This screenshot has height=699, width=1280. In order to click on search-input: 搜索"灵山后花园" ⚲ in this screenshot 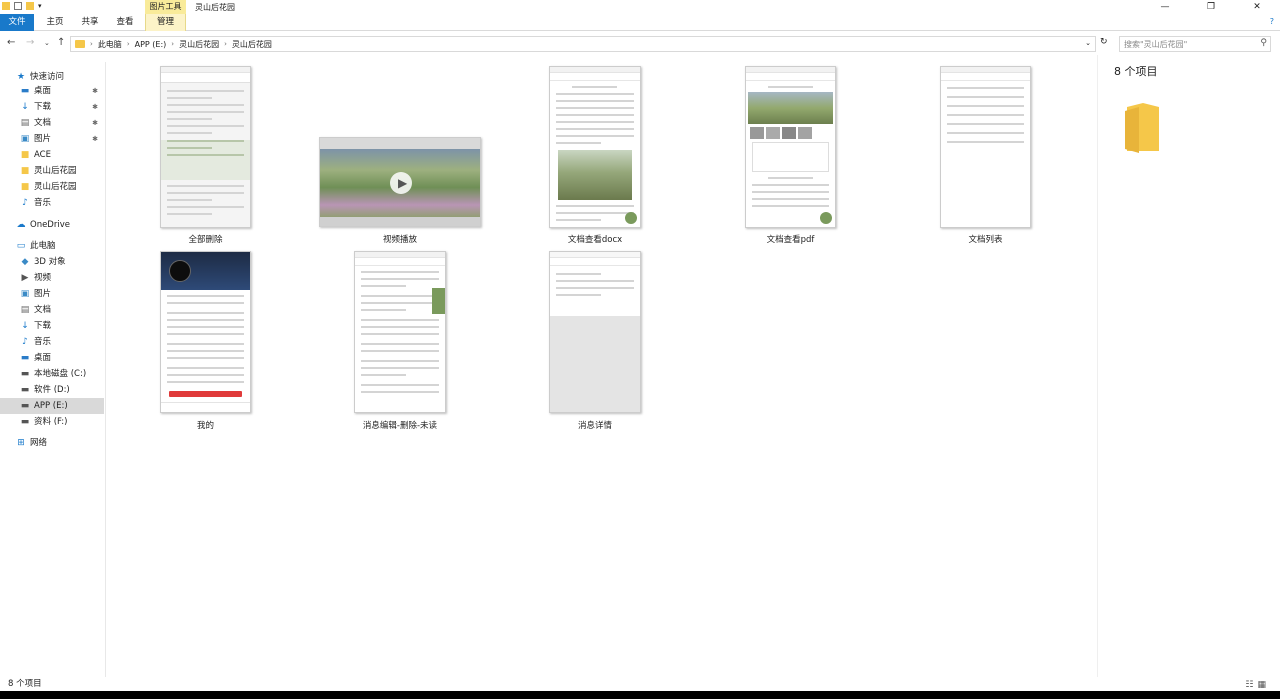, I will do `click(1195, 44)`.